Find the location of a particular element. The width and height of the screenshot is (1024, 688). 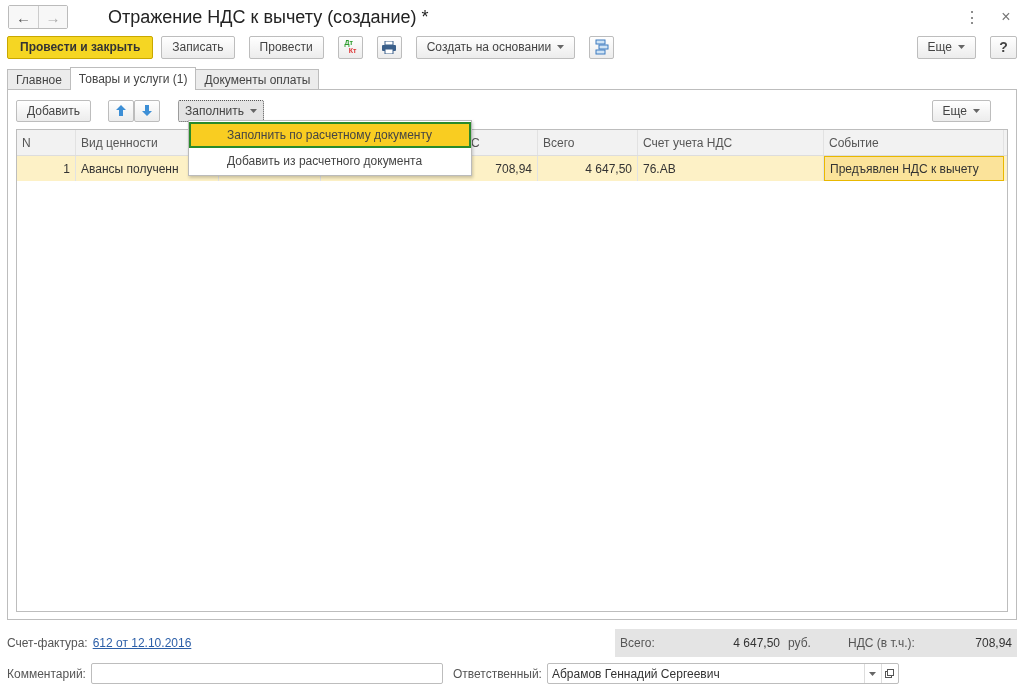

invoice-link: 612 от 12.10.2016 is located at coordinates (142, 643).